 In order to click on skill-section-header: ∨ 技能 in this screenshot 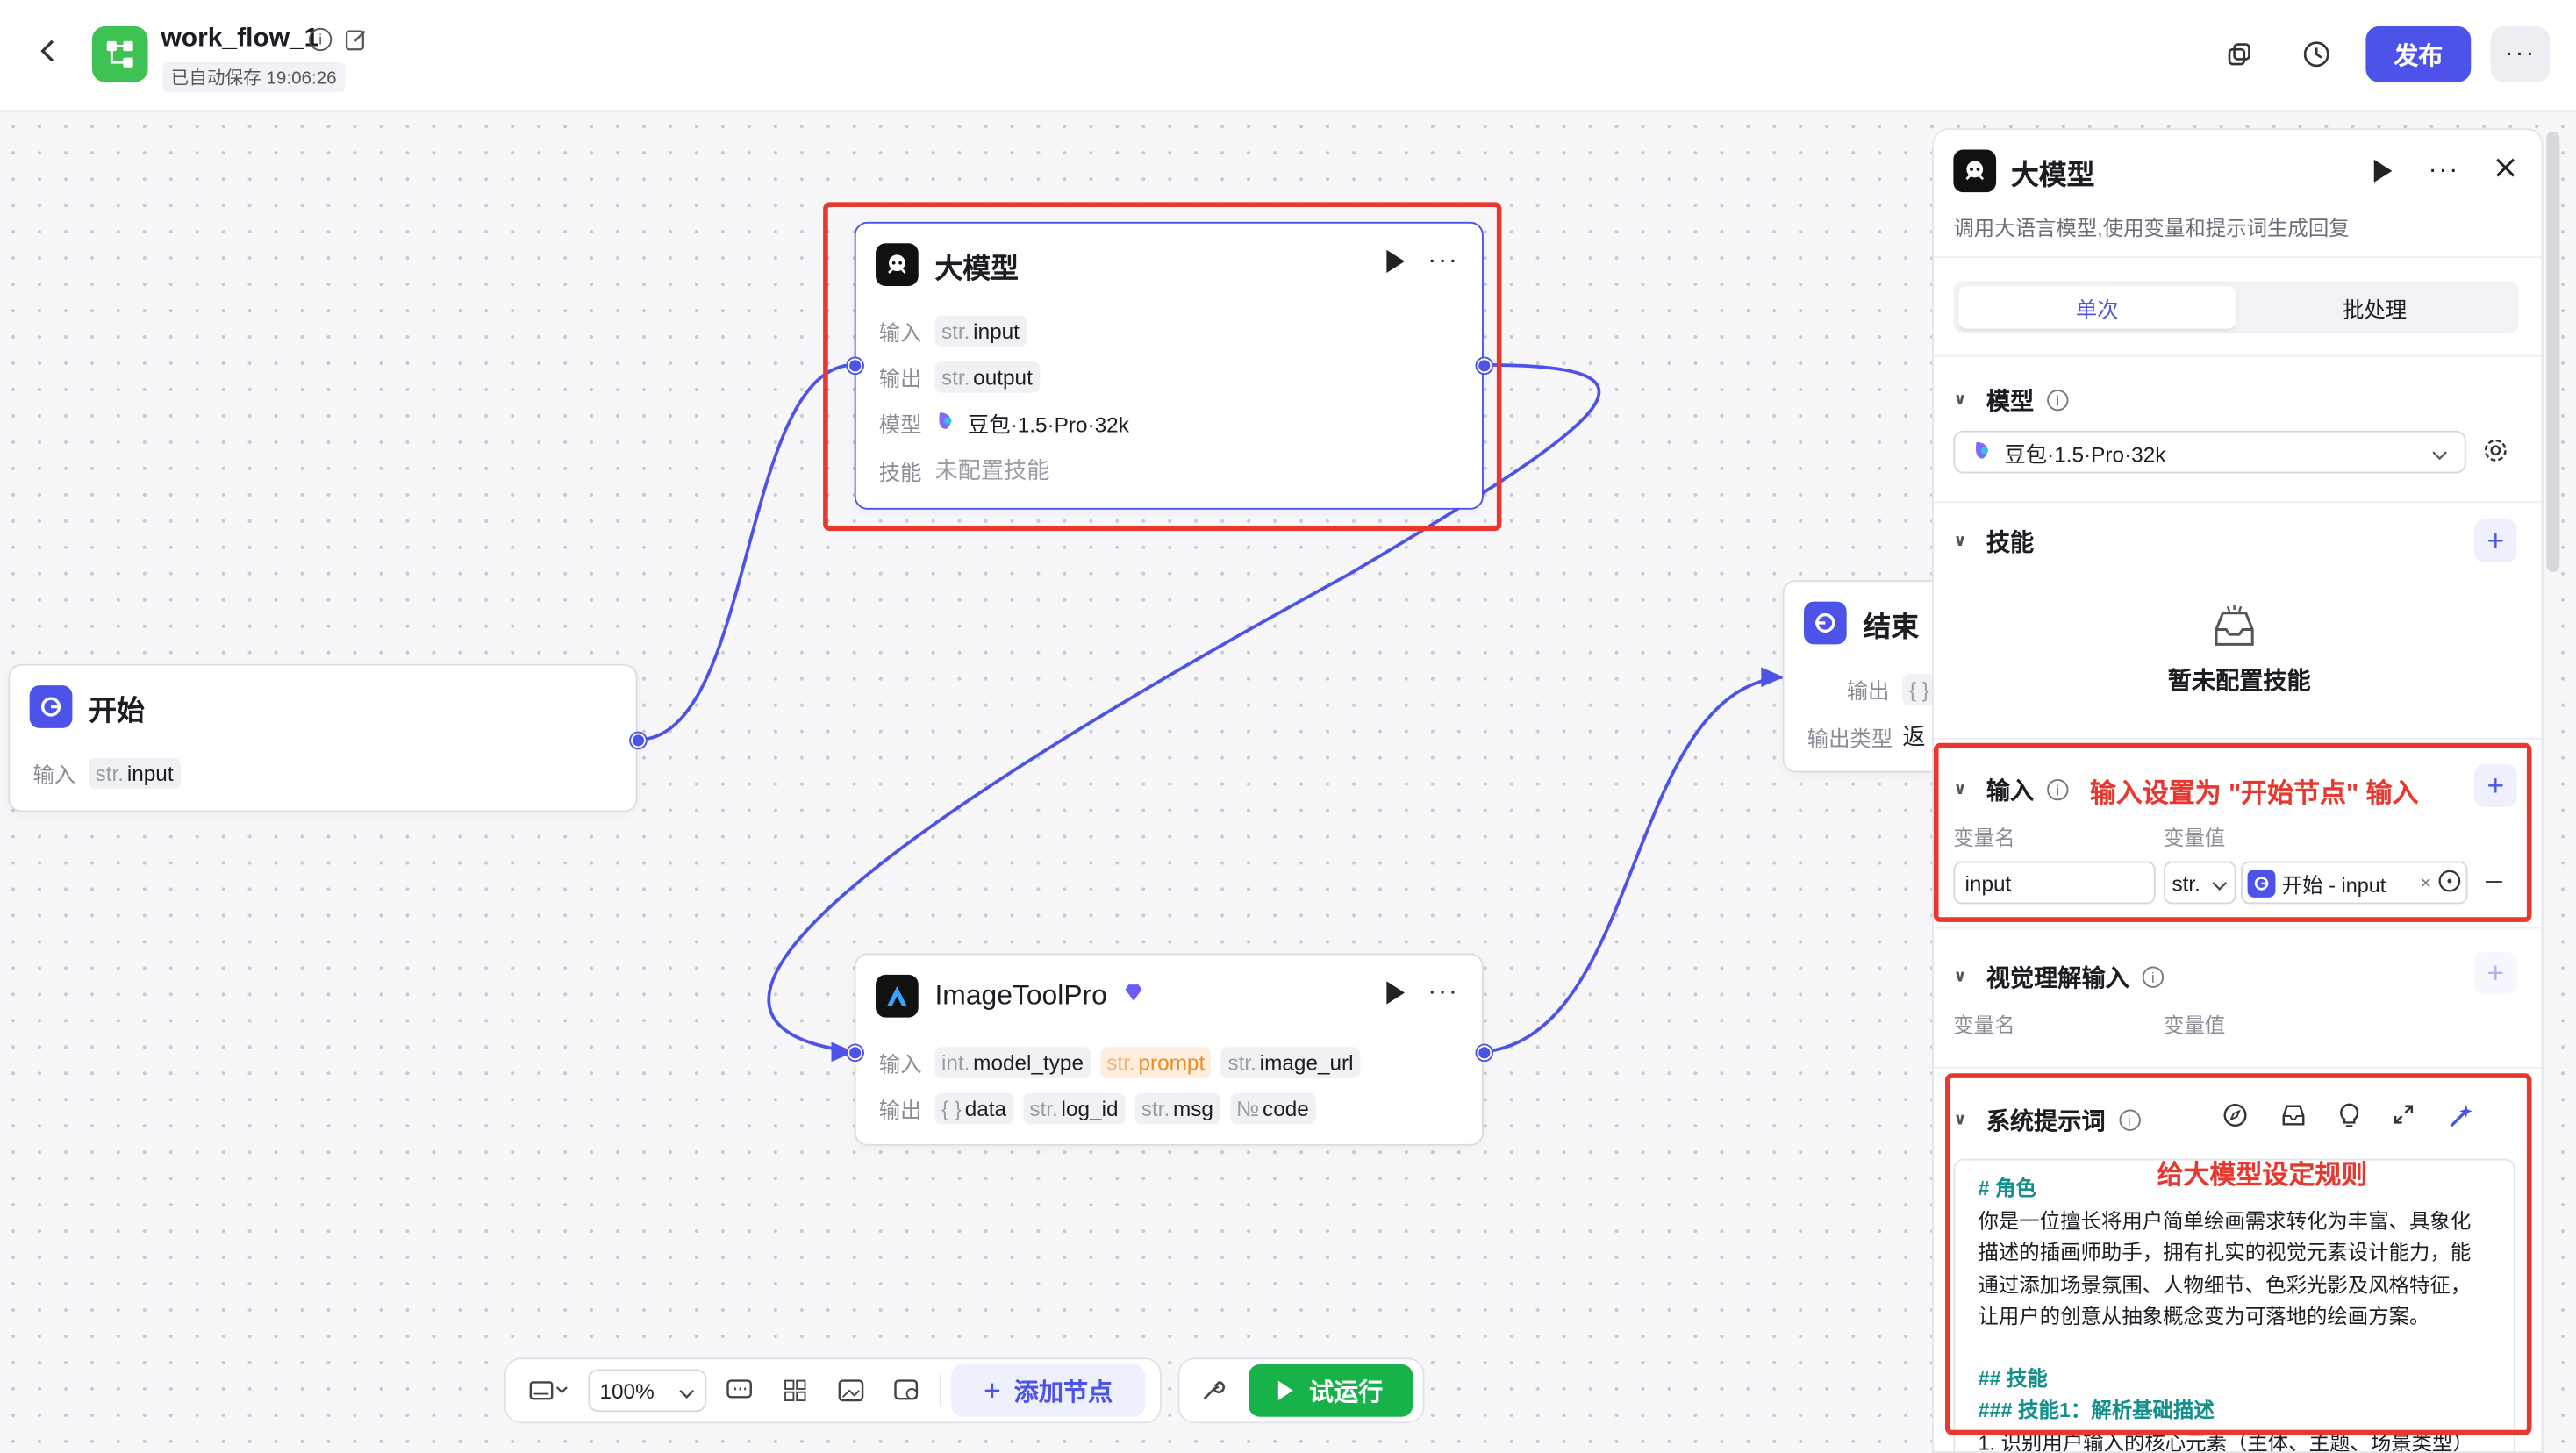, I will do `click(1993, 542)`.